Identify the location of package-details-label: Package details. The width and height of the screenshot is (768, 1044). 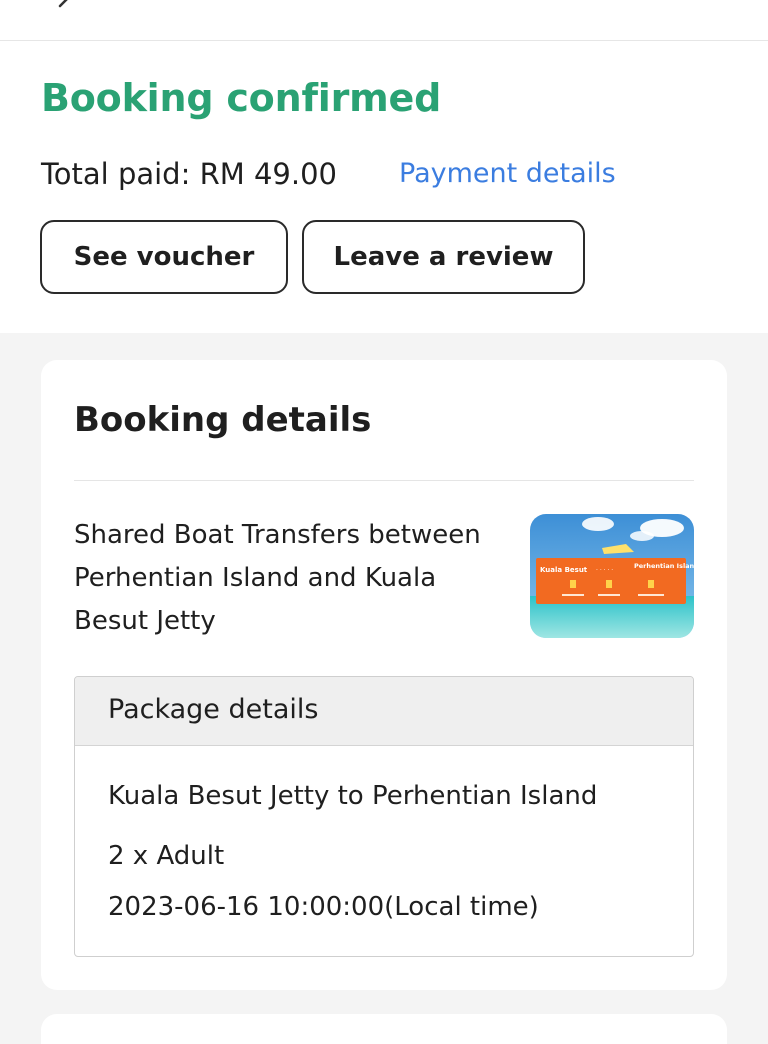
(213, 709).